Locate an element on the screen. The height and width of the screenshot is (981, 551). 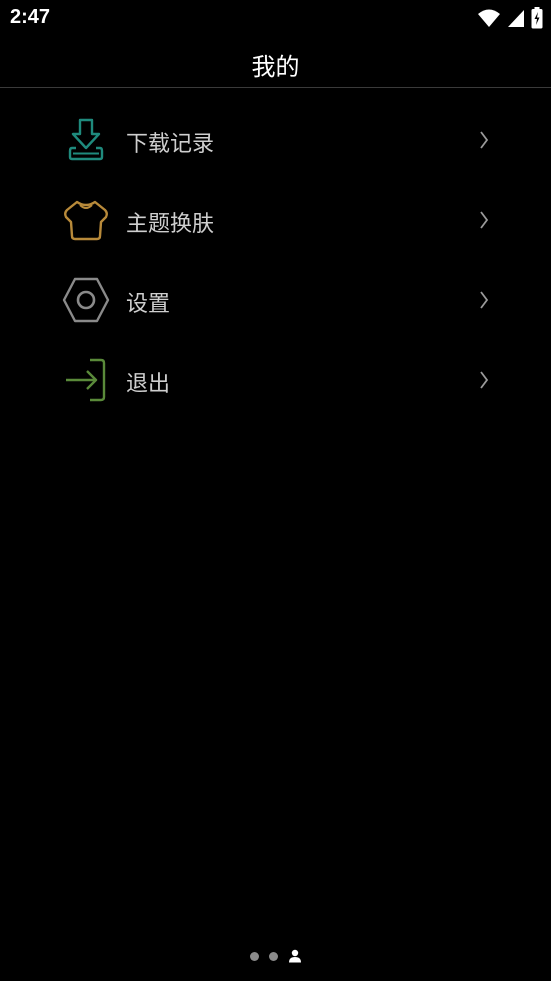
logout-icon is located at coordinates (86, 380).